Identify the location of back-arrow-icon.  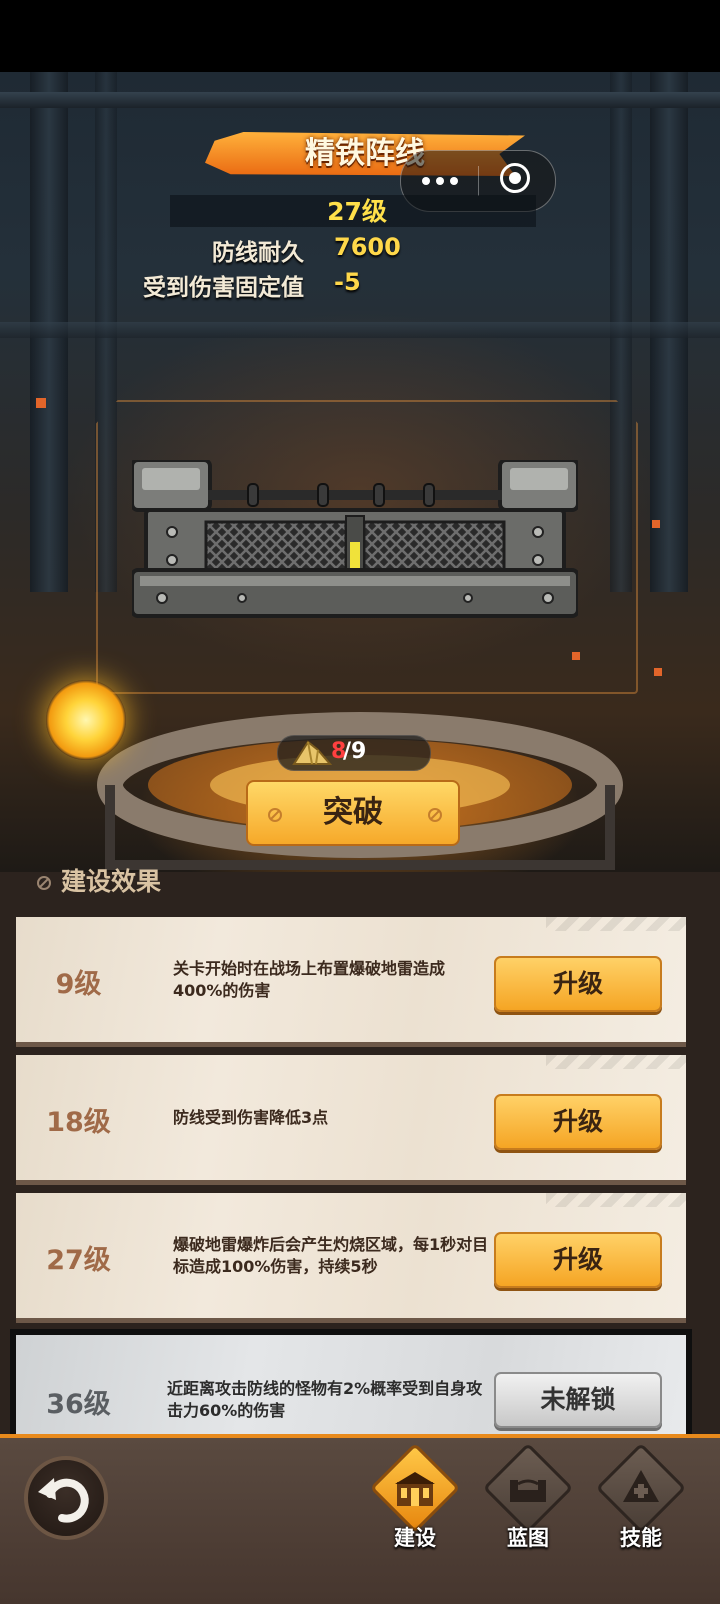
(63, 1500).